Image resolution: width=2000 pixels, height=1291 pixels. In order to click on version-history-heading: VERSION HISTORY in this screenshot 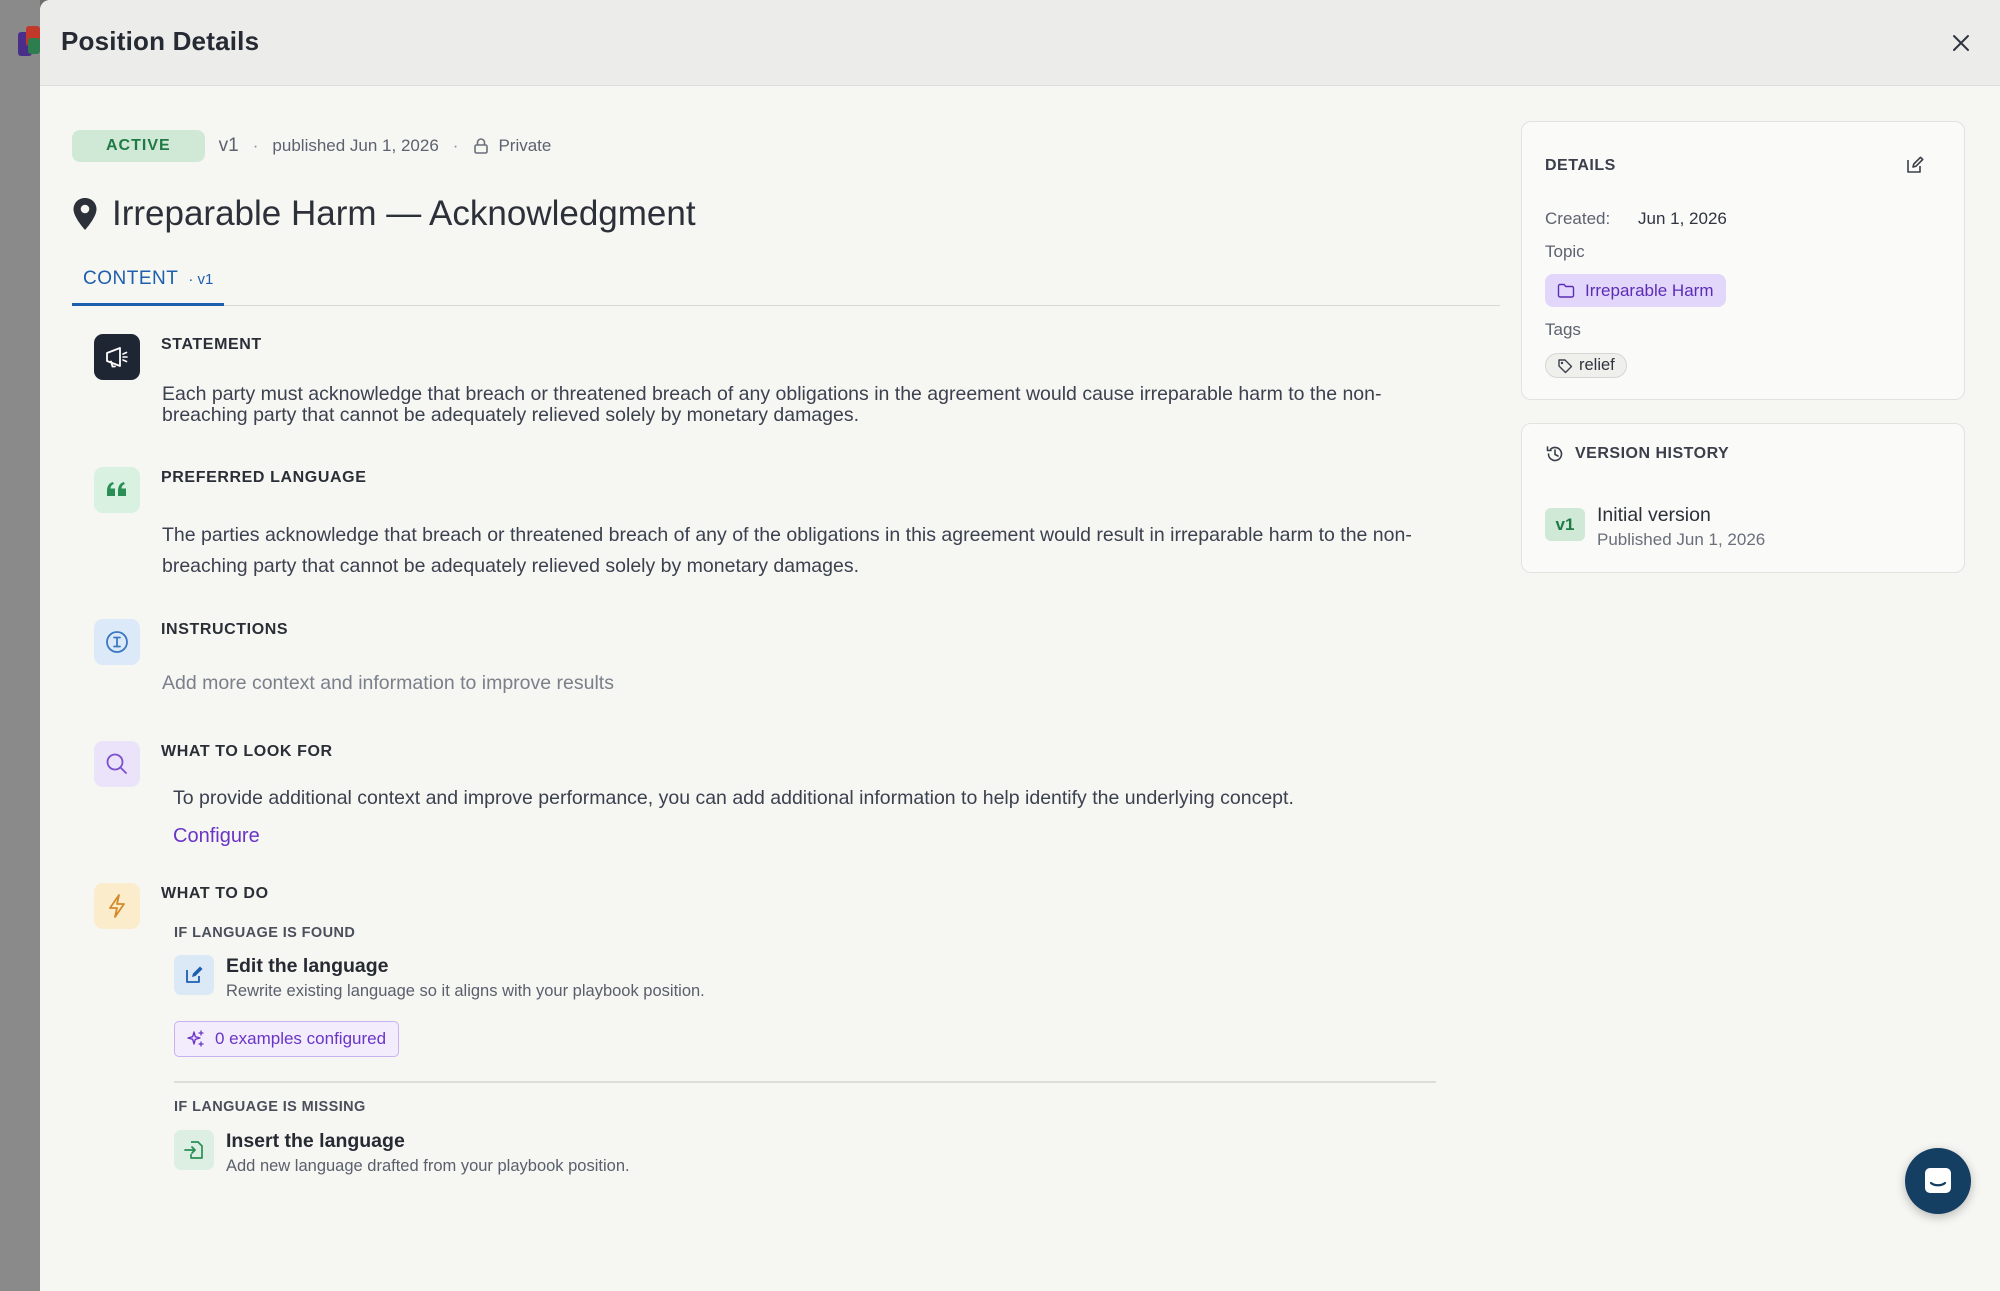, I will do `click(1652, 453)`.